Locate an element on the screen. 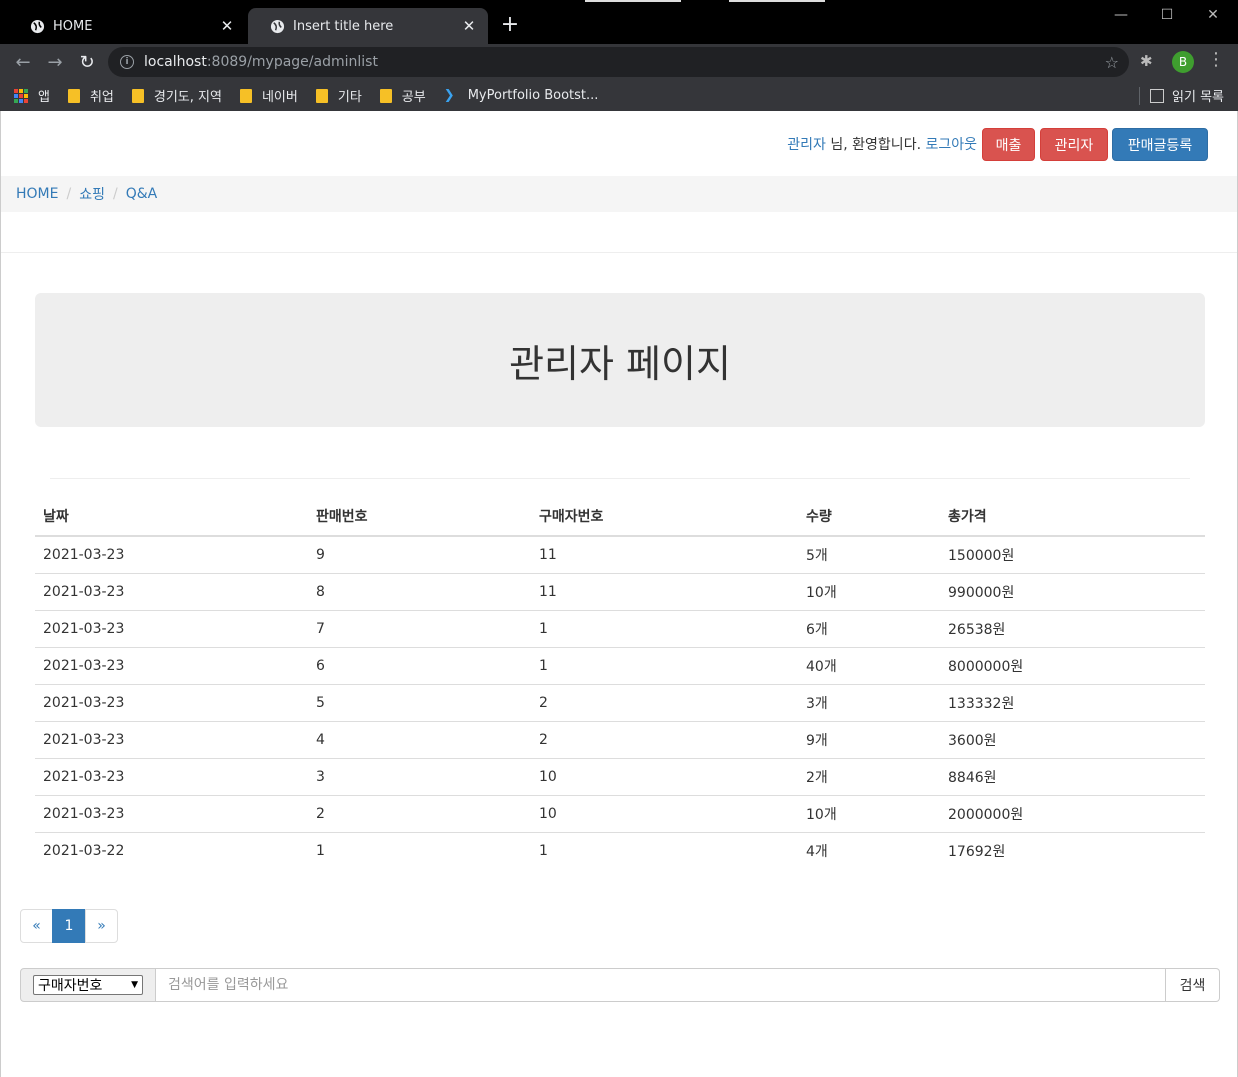  url-host: localhost is located at coordinates (175, 62).